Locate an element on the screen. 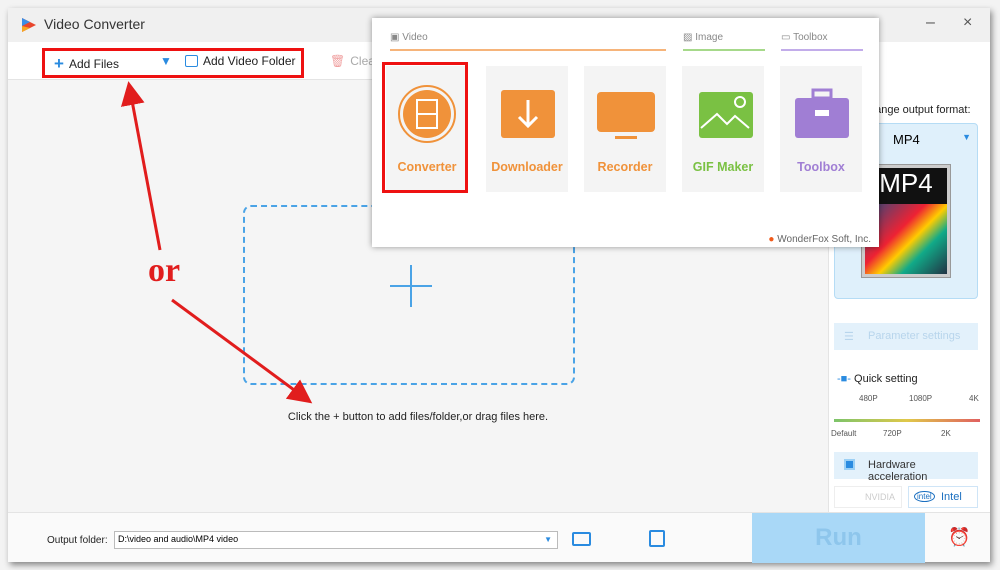 Image resolution: width=1000 pixels, height=570 pixels. arrow-to-toolbar is located at coordinates (141, 166).